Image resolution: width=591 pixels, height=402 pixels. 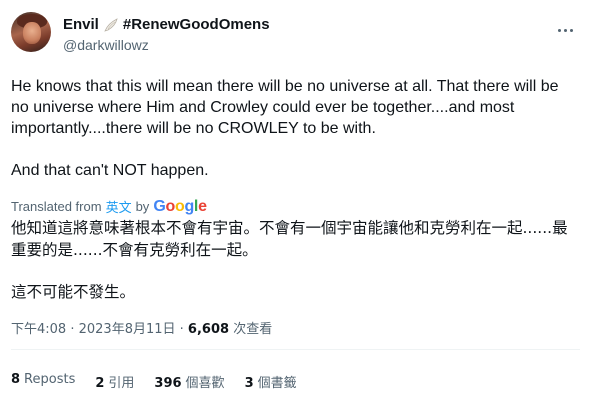 I want to click on avatar-face, so click(x=32, y=33).